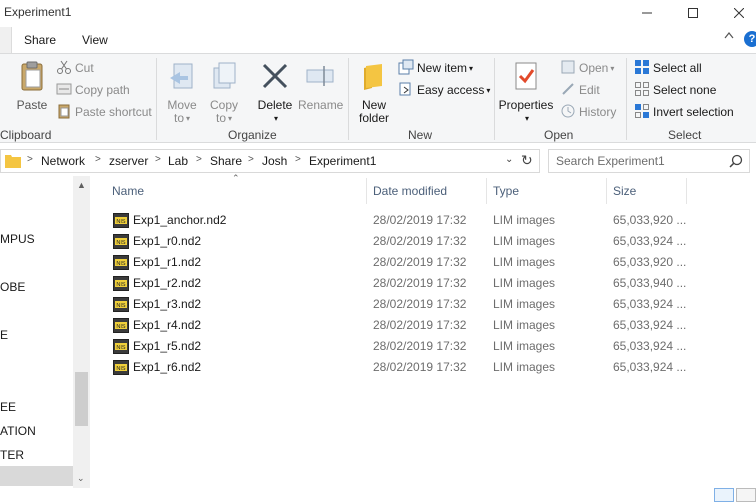 Image resolution: width=756 pixels, height=502 pixels. Describe the element at coordinates (17, 239) in the screenshot. I see `nav-item: MPUS` at that location.